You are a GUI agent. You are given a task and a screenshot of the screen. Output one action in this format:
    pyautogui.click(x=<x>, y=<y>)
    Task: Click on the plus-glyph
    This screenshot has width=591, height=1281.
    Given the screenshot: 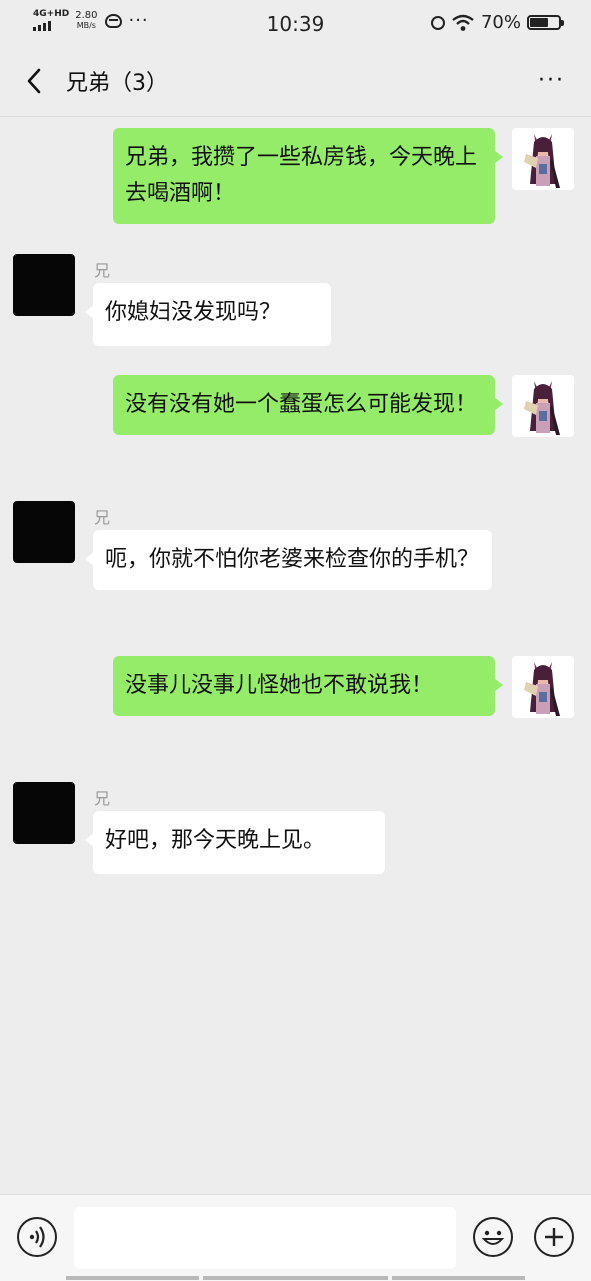 What is the action you would take?
    pyautogui.click(x=554, y=1237)
    